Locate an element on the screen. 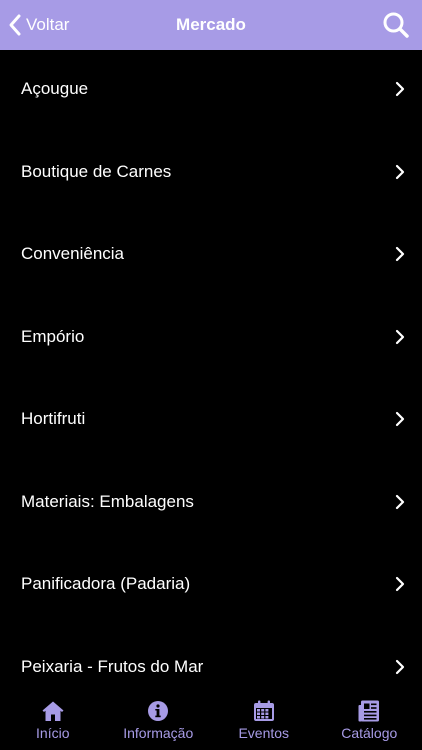 This screenshot has height=750, width=422. list-item-emporio: Empório is located at coordinates (211, 337).